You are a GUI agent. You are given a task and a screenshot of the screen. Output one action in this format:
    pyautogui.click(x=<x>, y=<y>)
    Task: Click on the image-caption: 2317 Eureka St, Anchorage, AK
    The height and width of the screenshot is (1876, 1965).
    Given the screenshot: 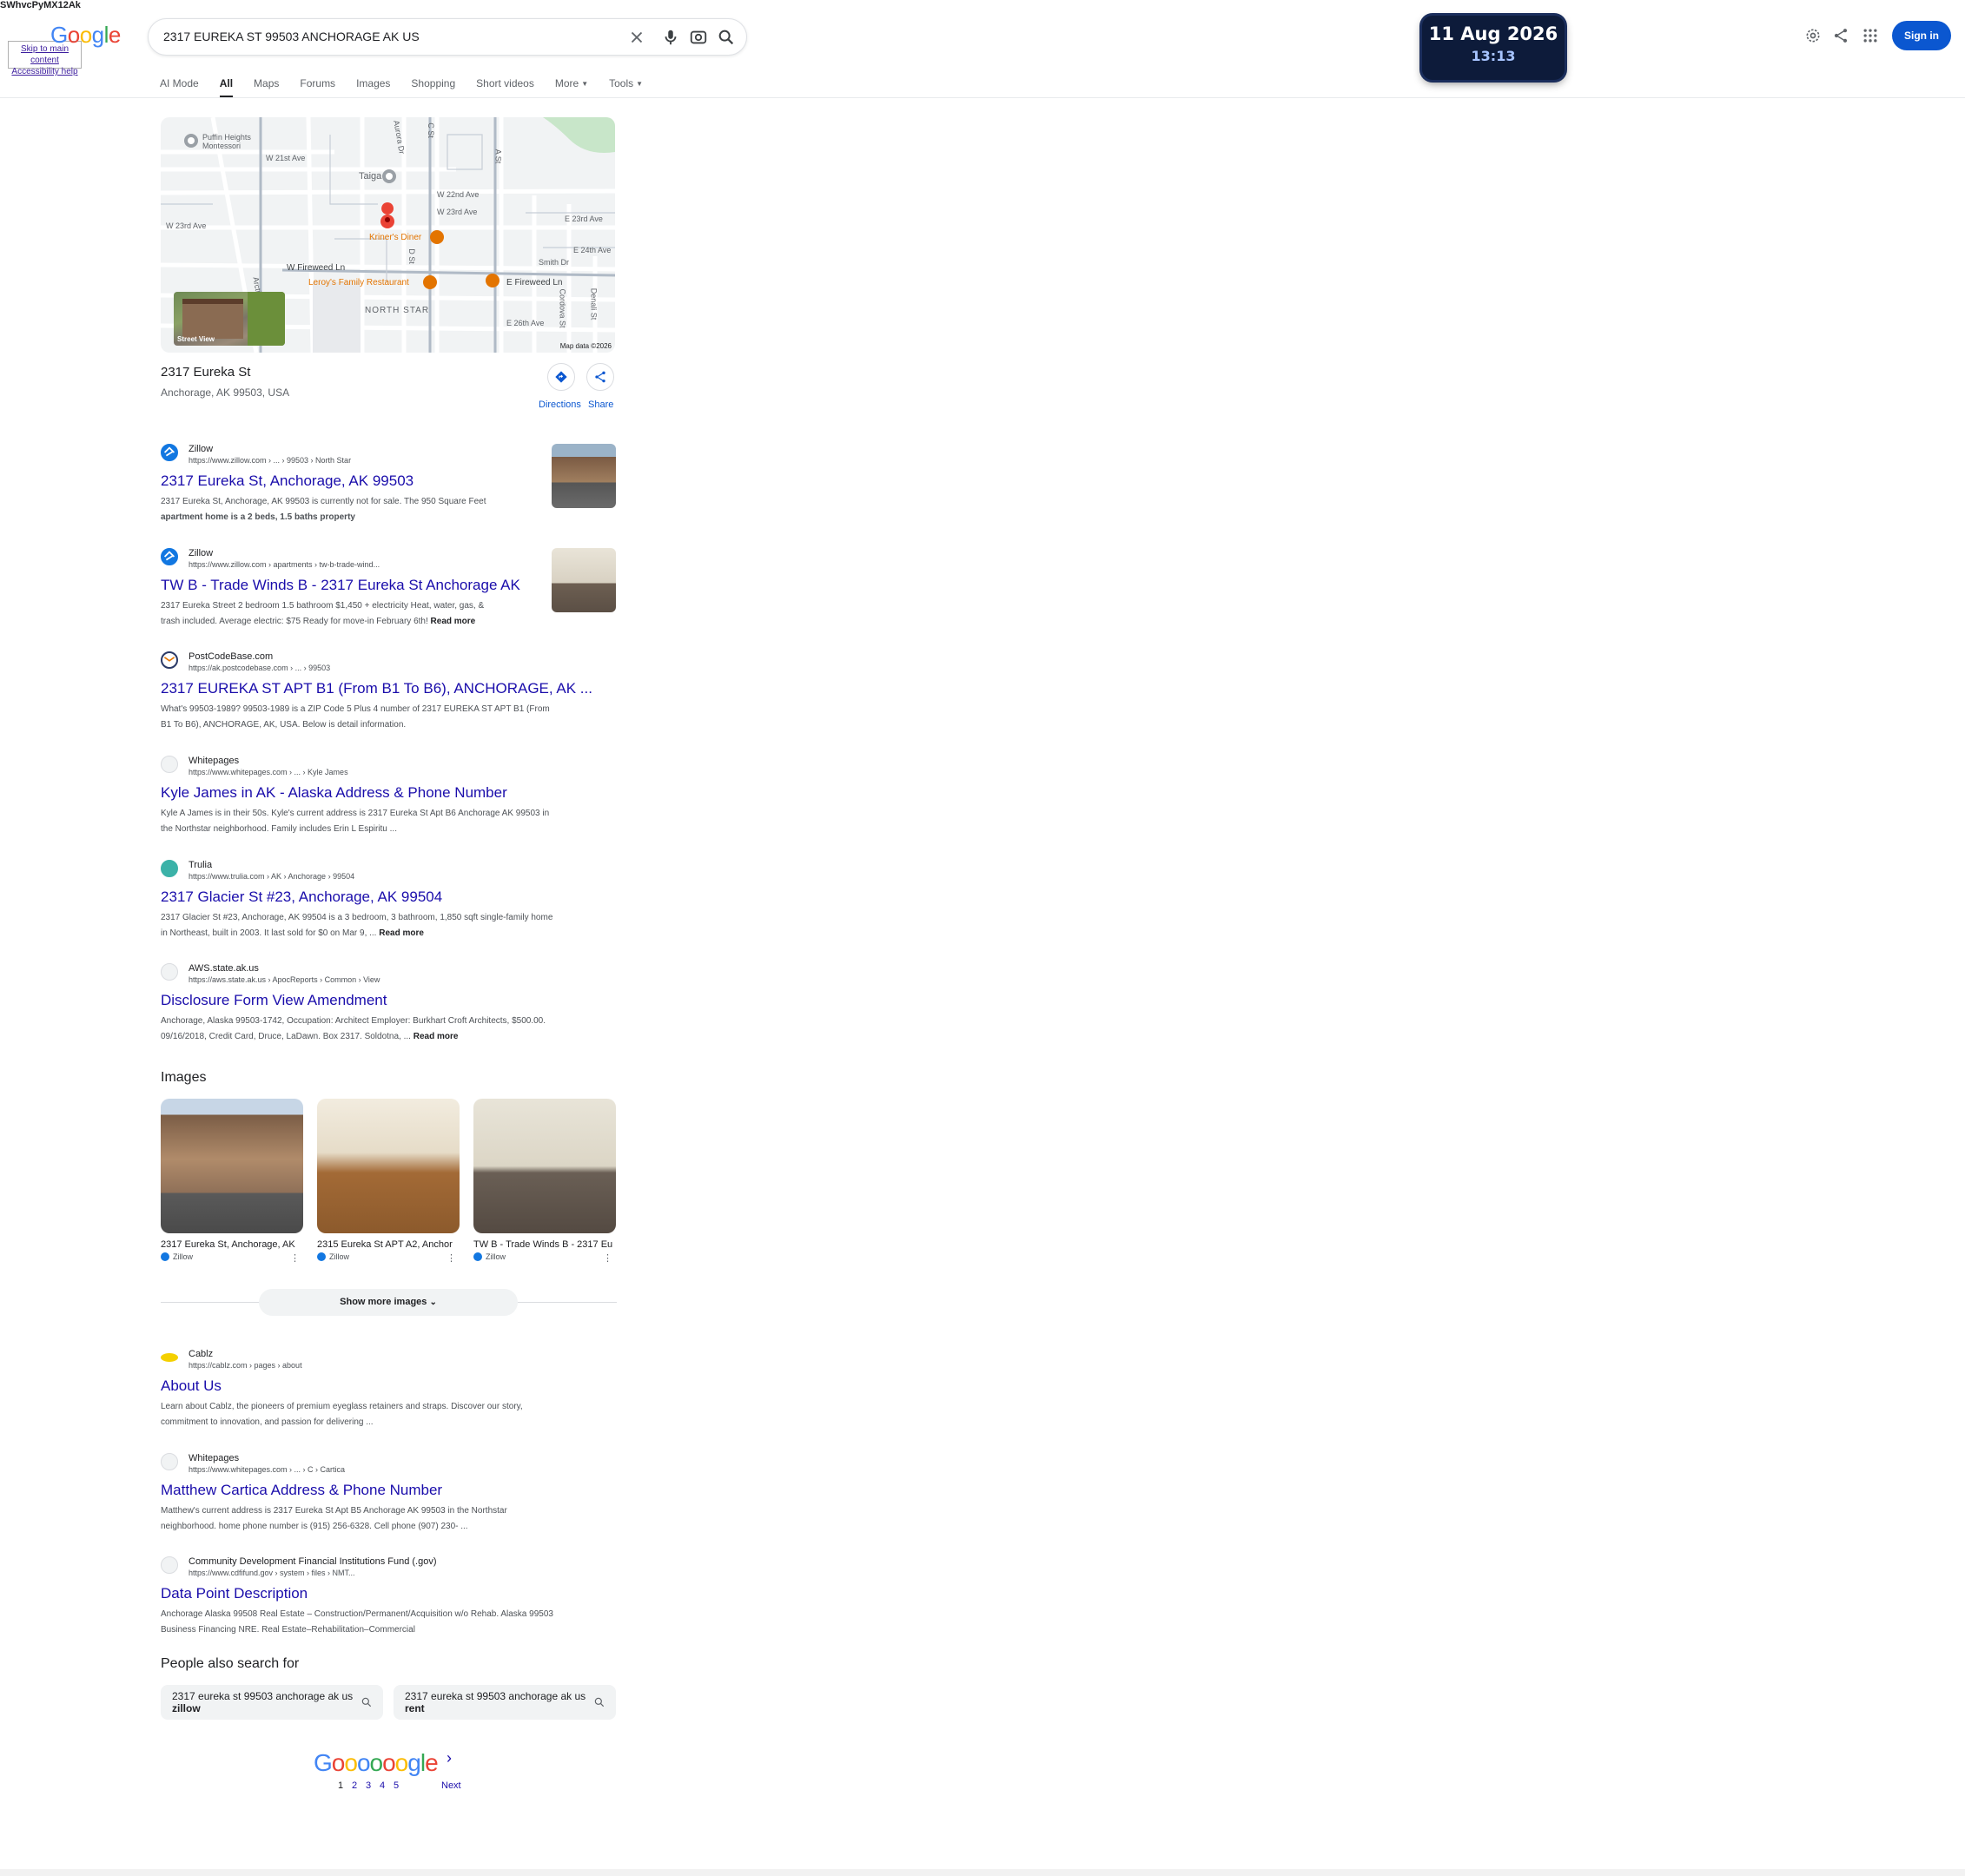 What is the action you would take?
    pyautogui.click(x=232, y=1244)
    